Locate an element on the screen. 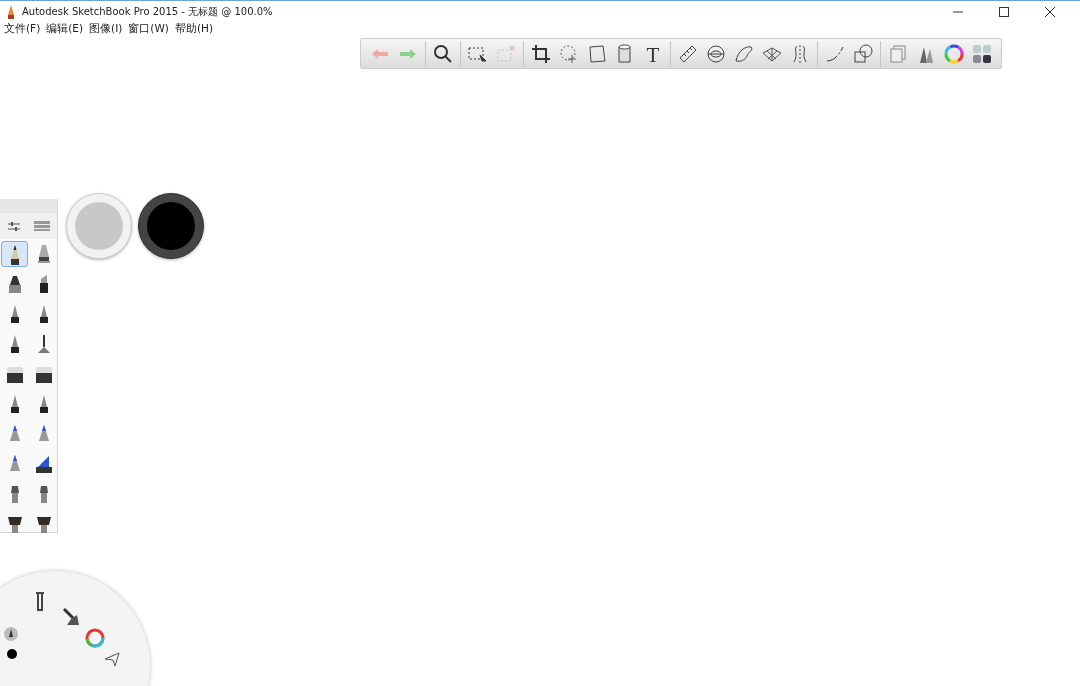  distort-icon is located at coordinates (597, 53).